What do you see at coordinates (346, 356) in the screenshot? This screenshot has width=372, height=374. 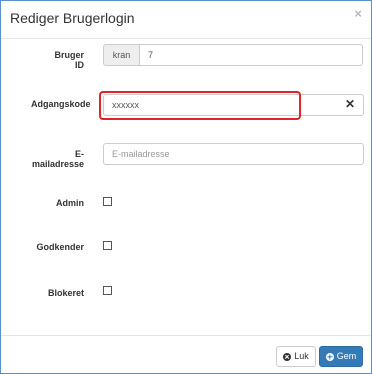 I see `save-button-label: Gem` at bounding box center [346, 356].